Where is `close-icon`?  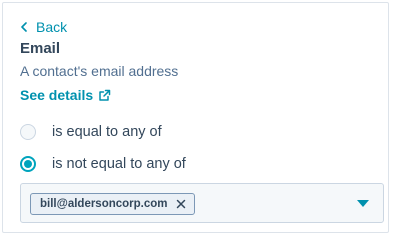
close-icon is located at coordinates (181, 204).